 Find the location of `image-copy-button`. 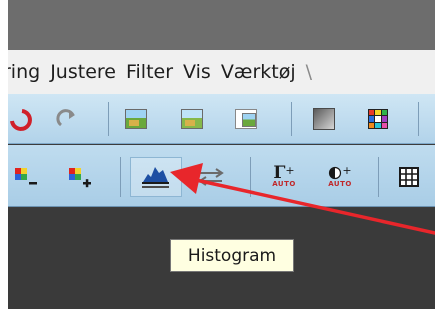

image-copy-button is located at coordinates (192, 119).